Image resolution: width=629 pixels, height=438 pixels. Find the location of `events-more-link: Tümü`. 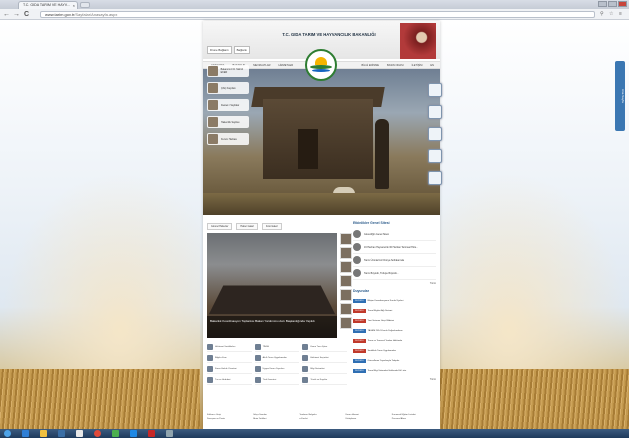

events-more-link: Tümü is located at coordinates (394, 283).